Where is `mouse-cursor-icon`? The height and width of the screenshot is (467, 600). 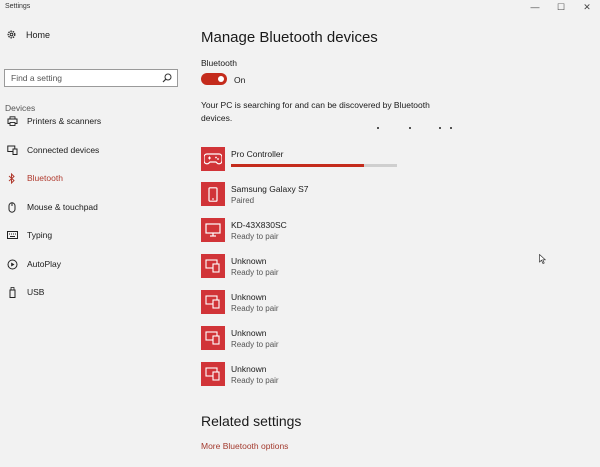 mouse-cursor-icon is located at coordinates (542, 259).